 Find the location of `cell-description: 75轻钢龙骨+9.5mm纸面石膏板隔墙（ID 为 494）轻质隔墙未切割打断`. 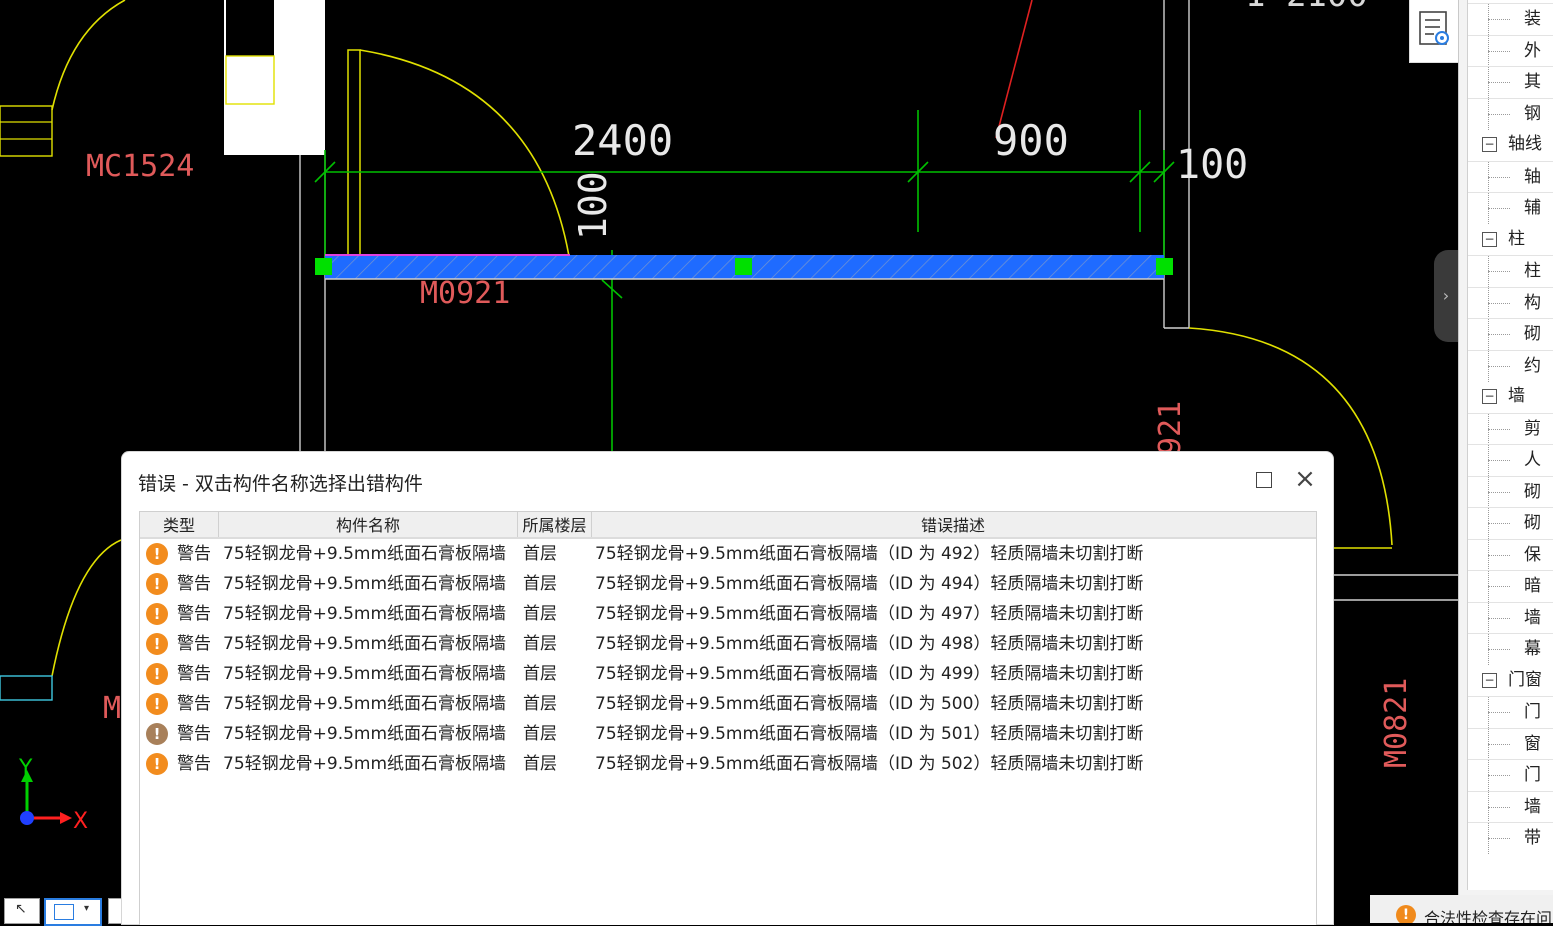

cell-description: 75轻钢龙骨+9.5mm纸面石膏板隔墙（ID 为 494）轻质隔墙未切割打断 is located at coordinates (869, 584).